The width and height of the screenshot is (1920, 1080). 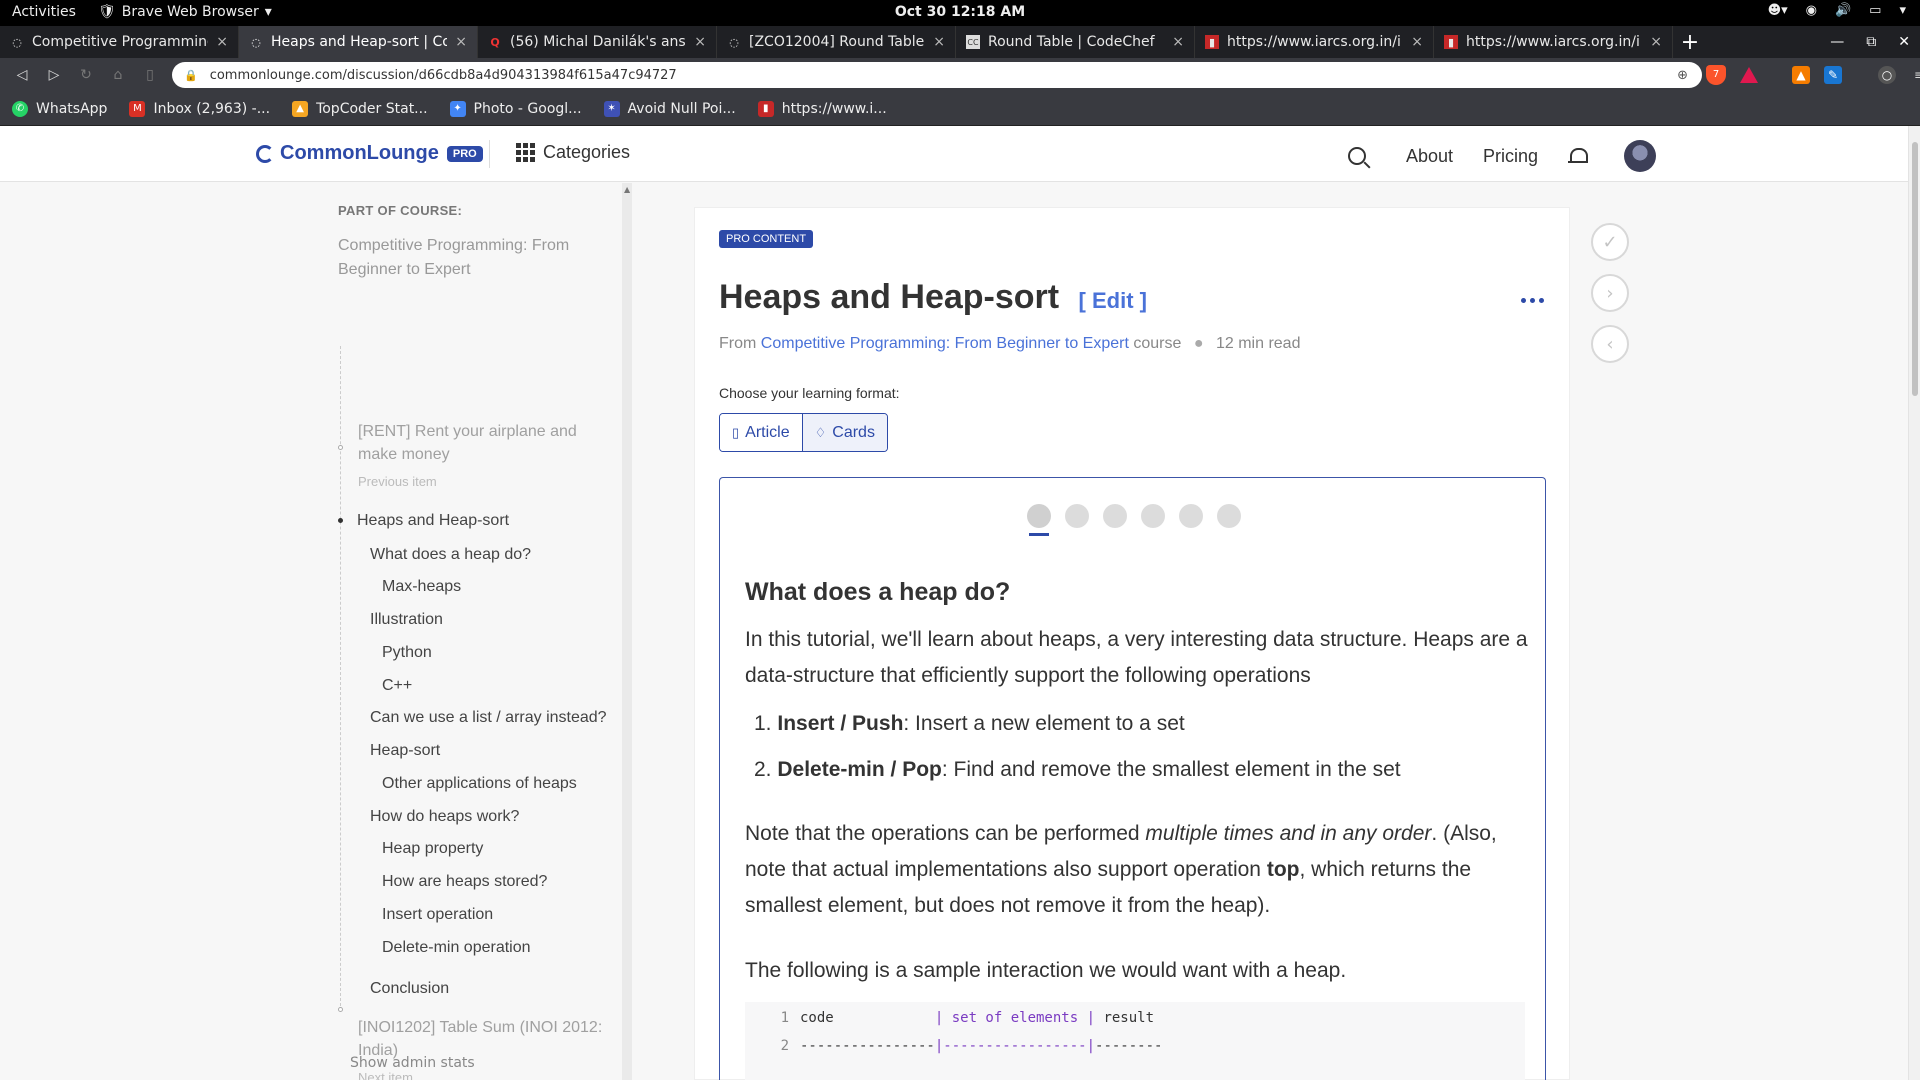 What do you see at coordinates (432, 848) in the screenshot?
I see `toc-item: Heap property` at bounding box center [432, 848].